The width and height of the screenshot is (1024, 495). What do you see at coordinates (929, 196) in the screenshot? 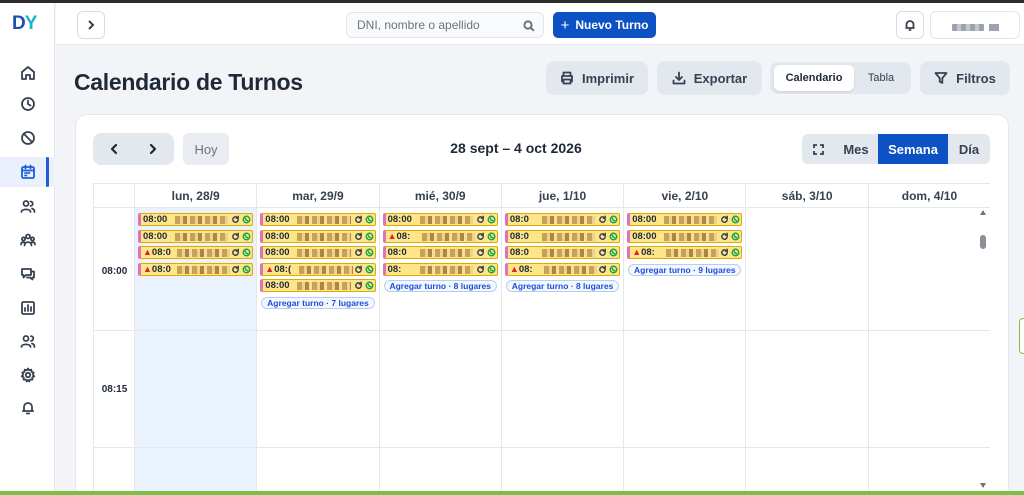
I see `day-header: dom, 4/10` at bounding box center [929, 196].